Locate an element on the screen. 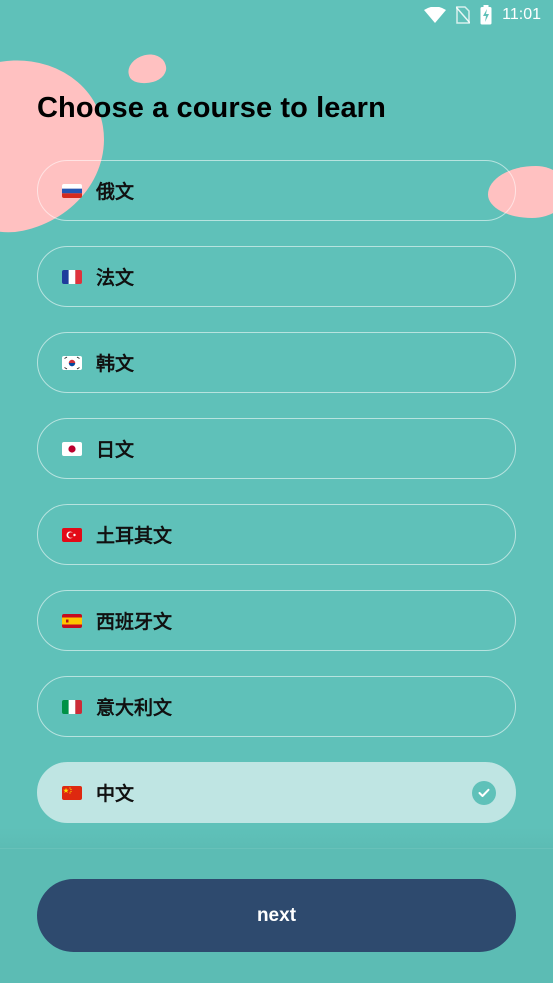 The image size is (553, 983). russia-flag-icon is located at coordinates (72, 190).